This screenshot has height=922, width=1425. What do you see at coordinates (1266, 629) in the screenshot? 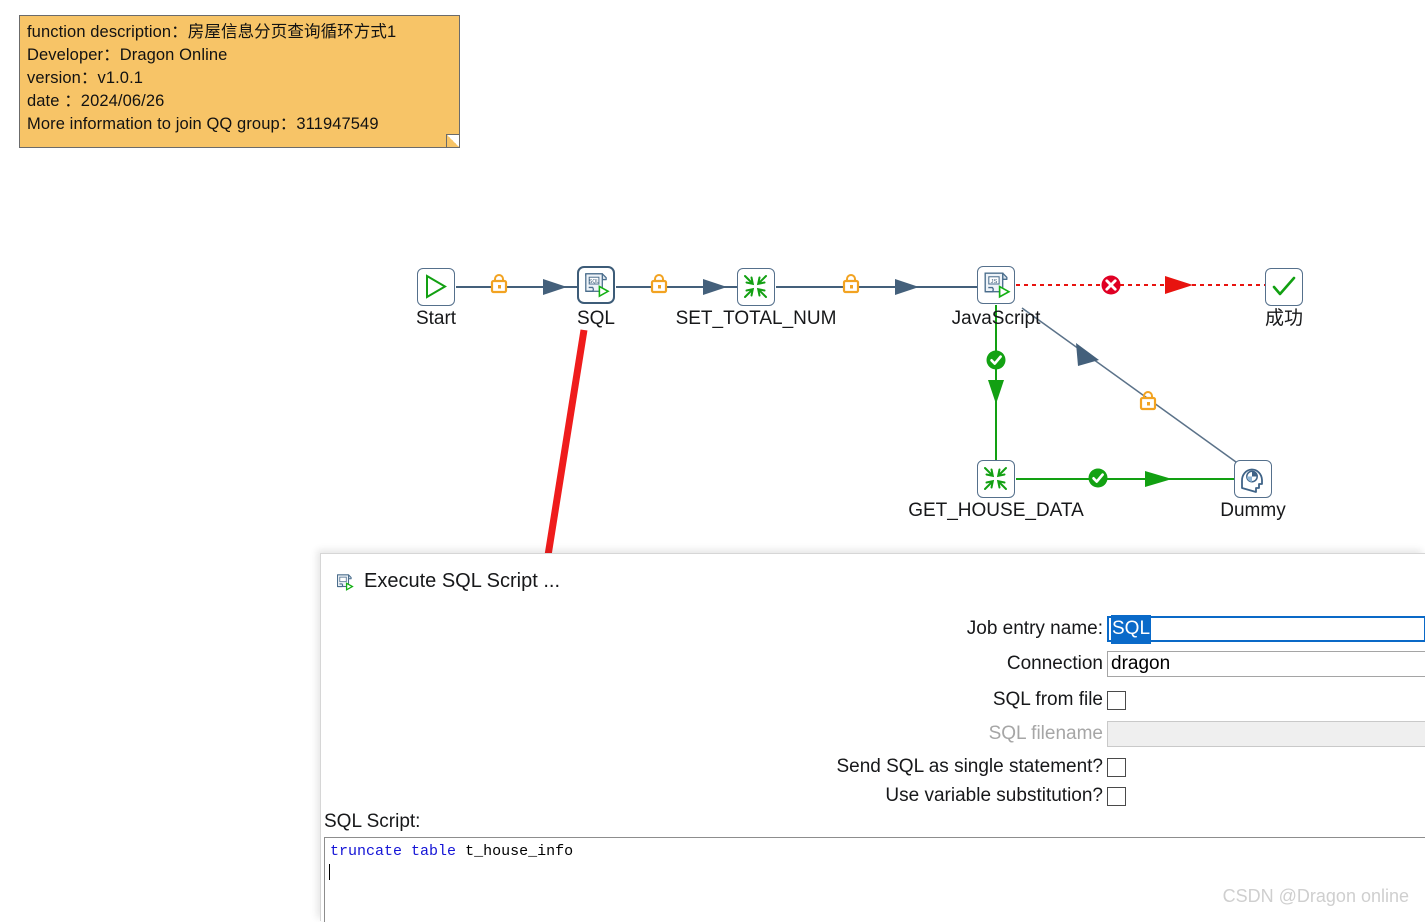
I see `job-entry-name-input: SQL` at bounding box center [1266, 629].